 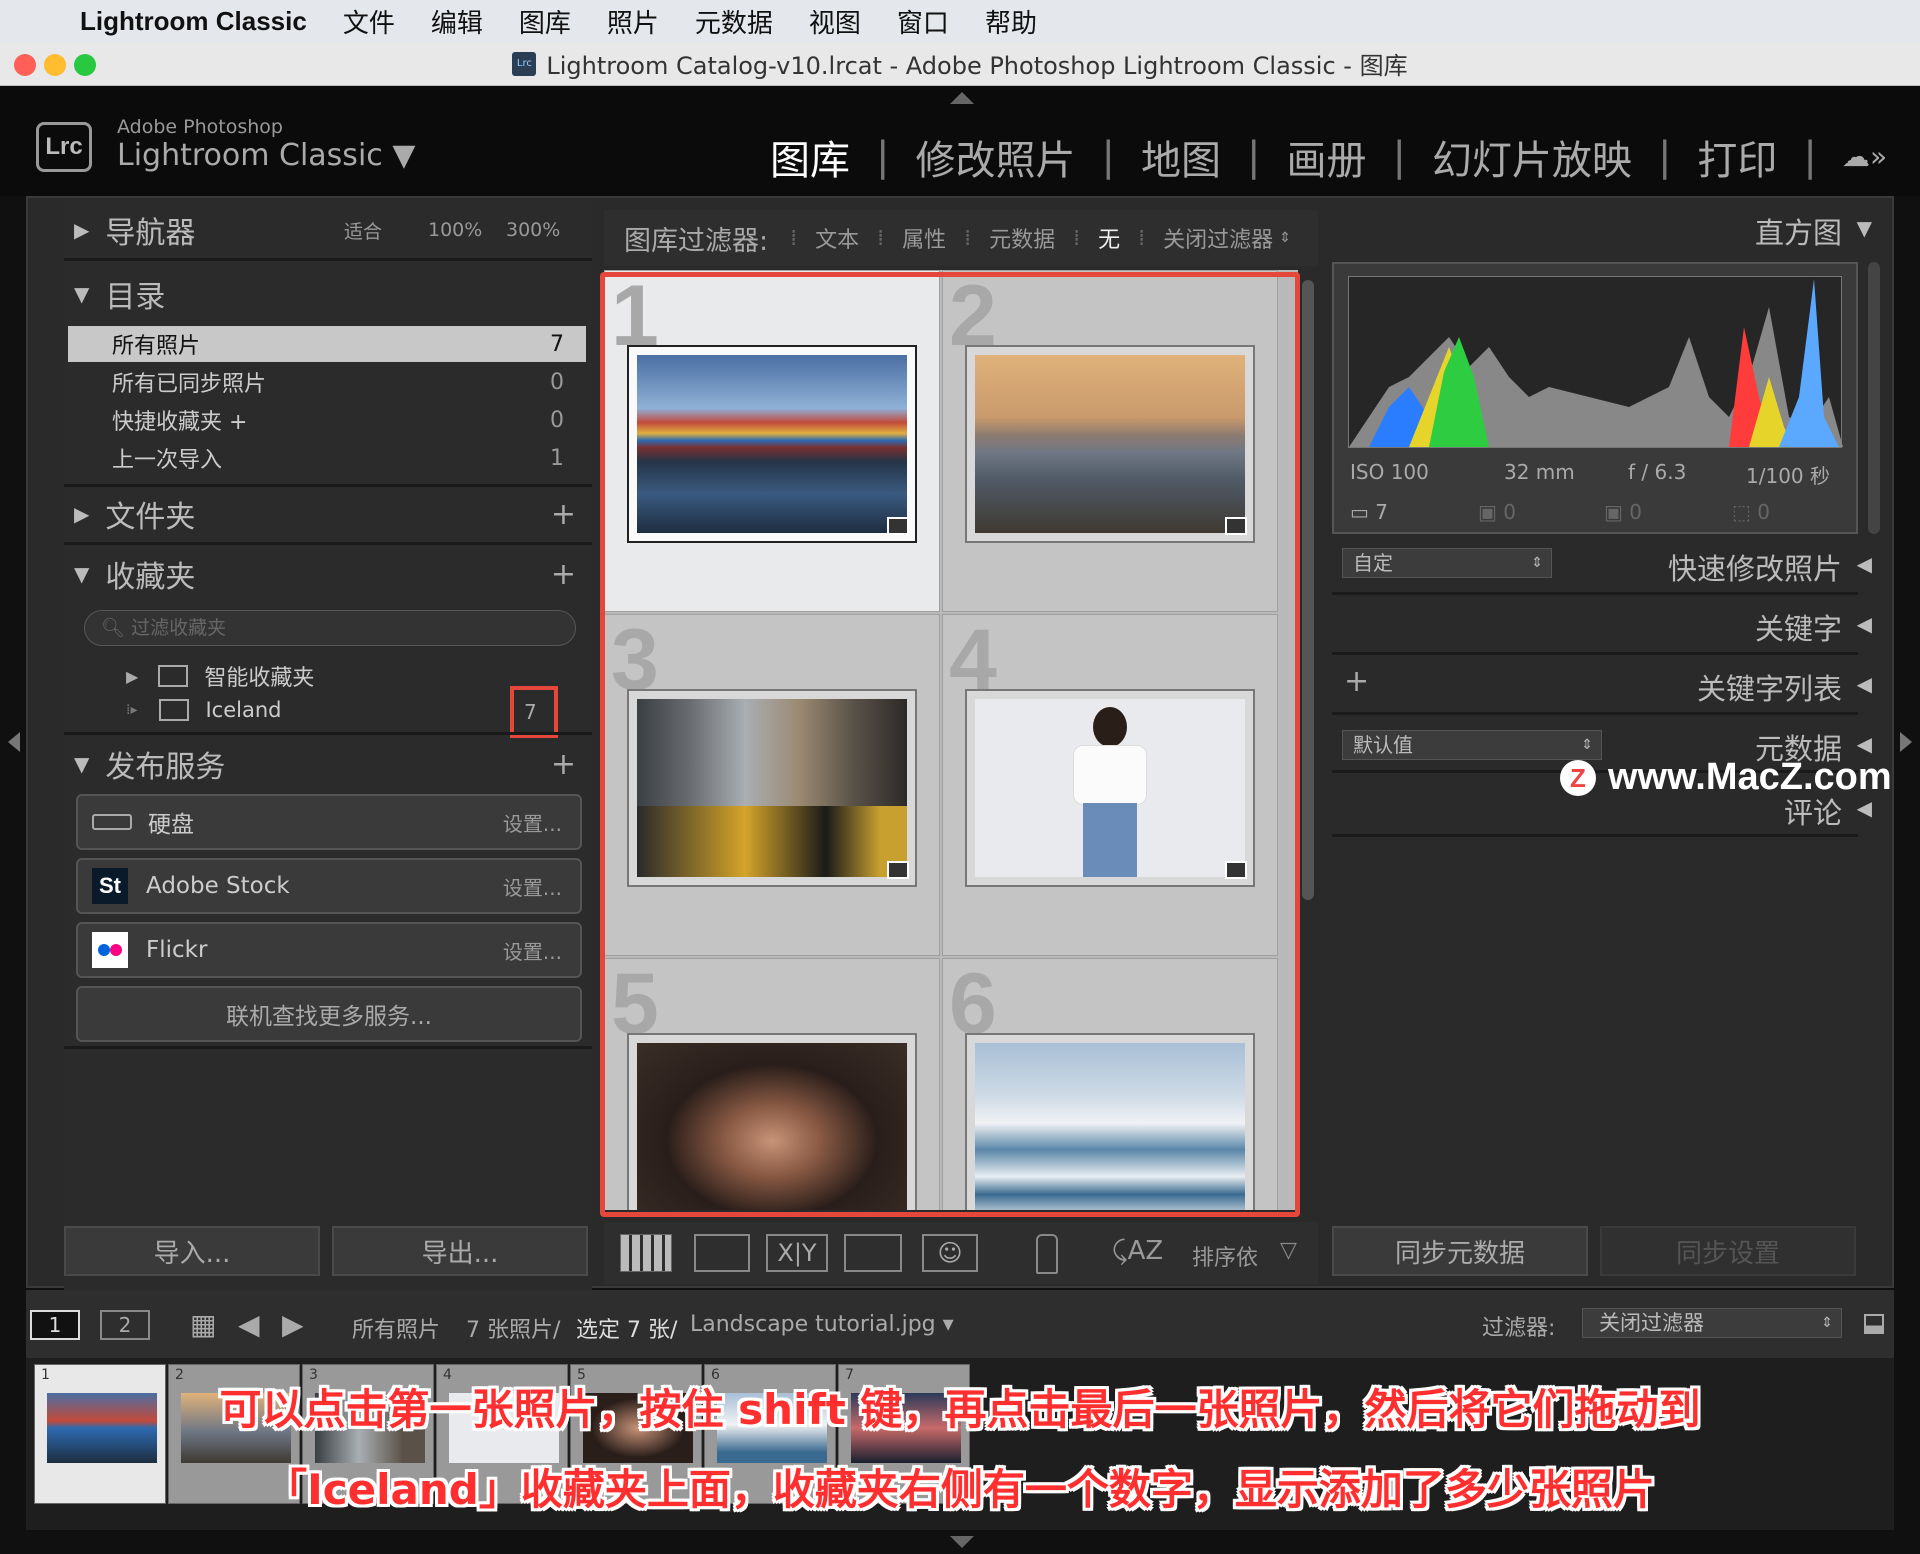 I want to click on smart-collections-label: 智能收藏夹, so click(x=259, y=678).